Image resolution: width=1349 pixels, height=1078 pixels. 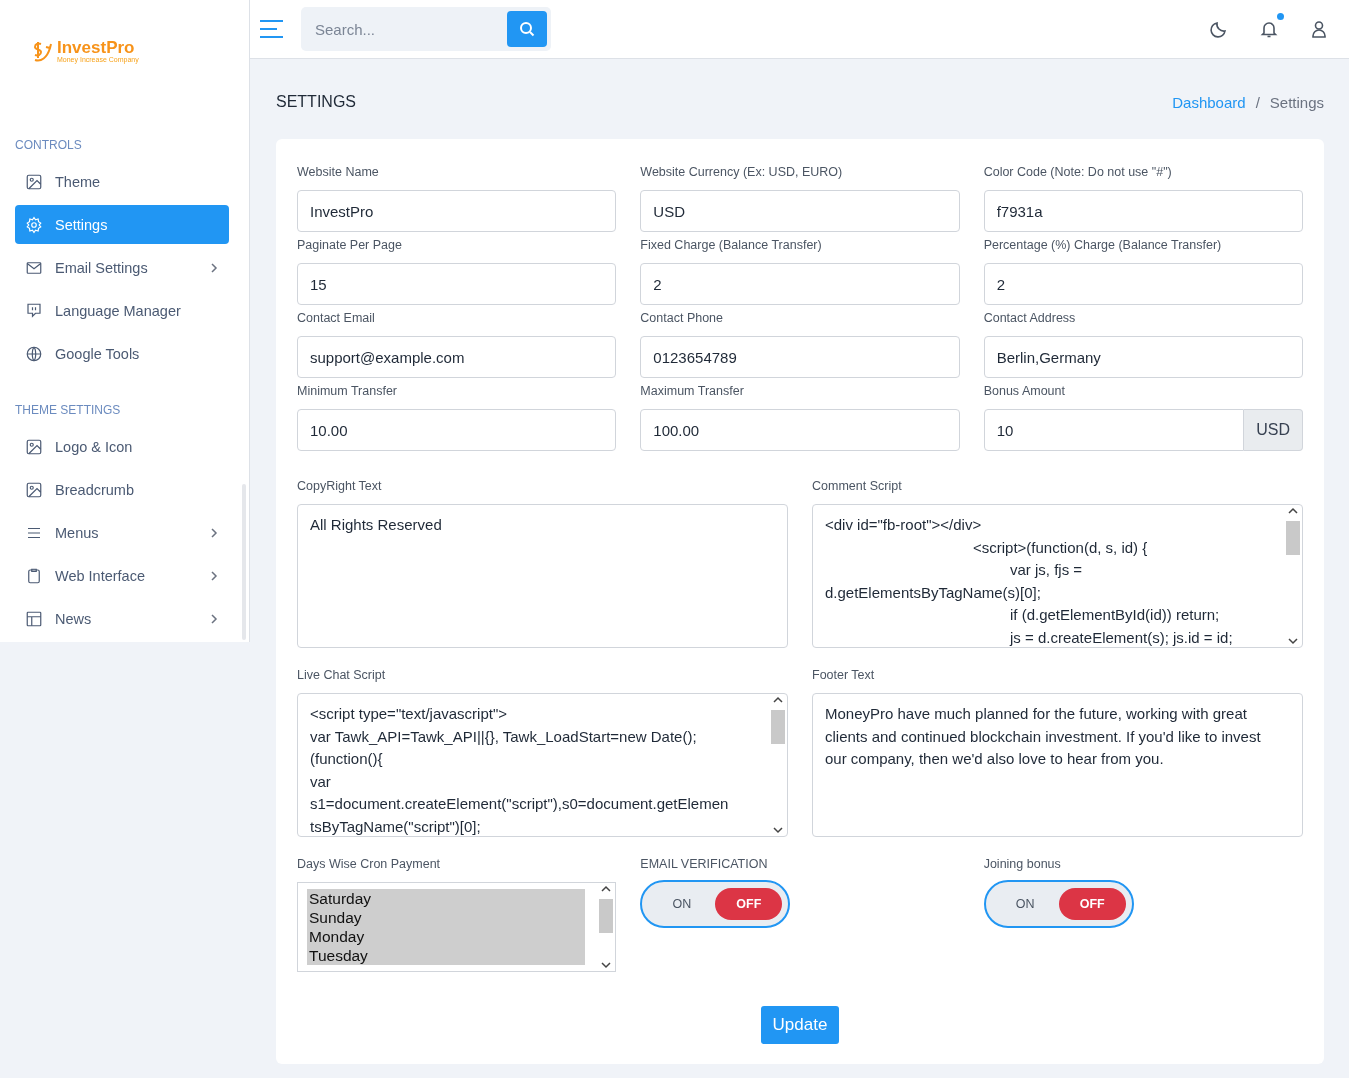 I want to click on sidebar-item: Web Interface, so click(x=122, y=575).